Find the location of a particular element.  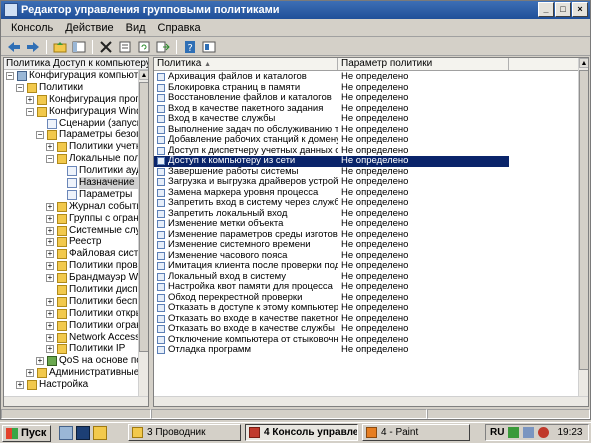

tree-vertical-scrollbar: ▲ is located at coordinates (143, 234).